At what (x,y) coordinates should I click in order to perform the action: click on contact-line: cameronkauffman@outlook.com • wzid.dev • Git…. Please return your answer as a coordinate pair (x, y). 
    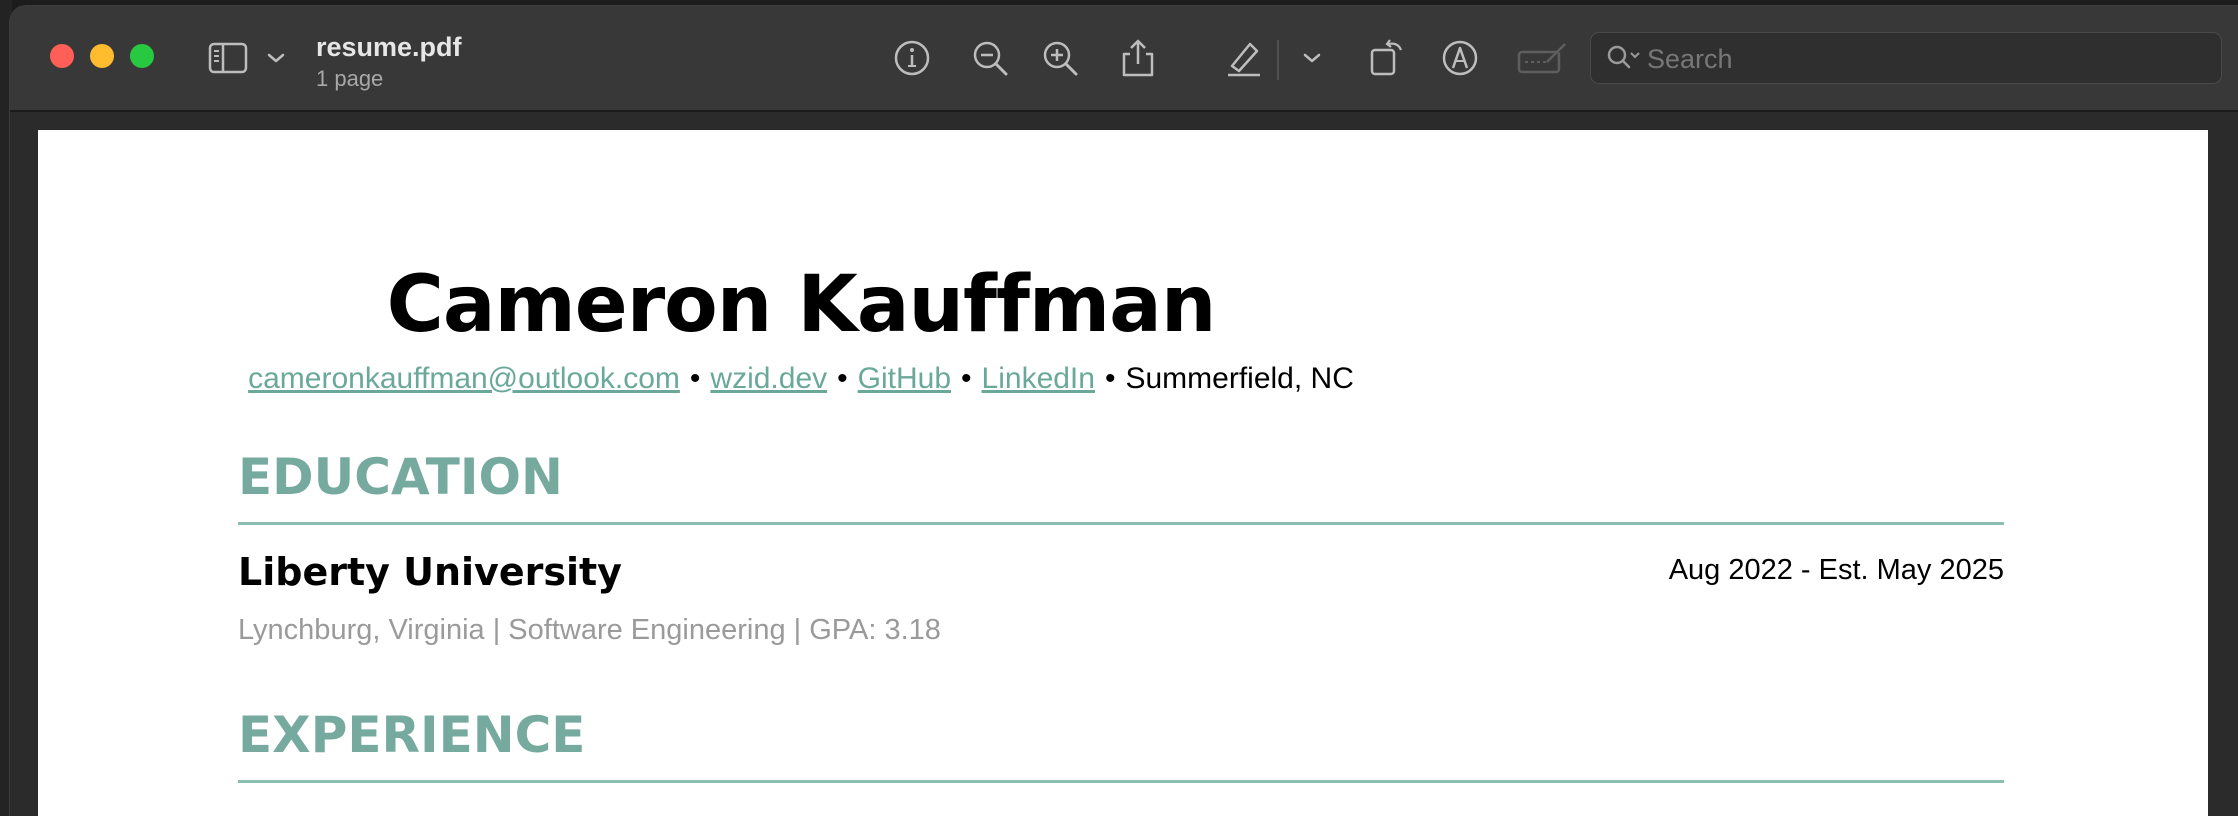
    Looking at the image, I should click on (801, 379).